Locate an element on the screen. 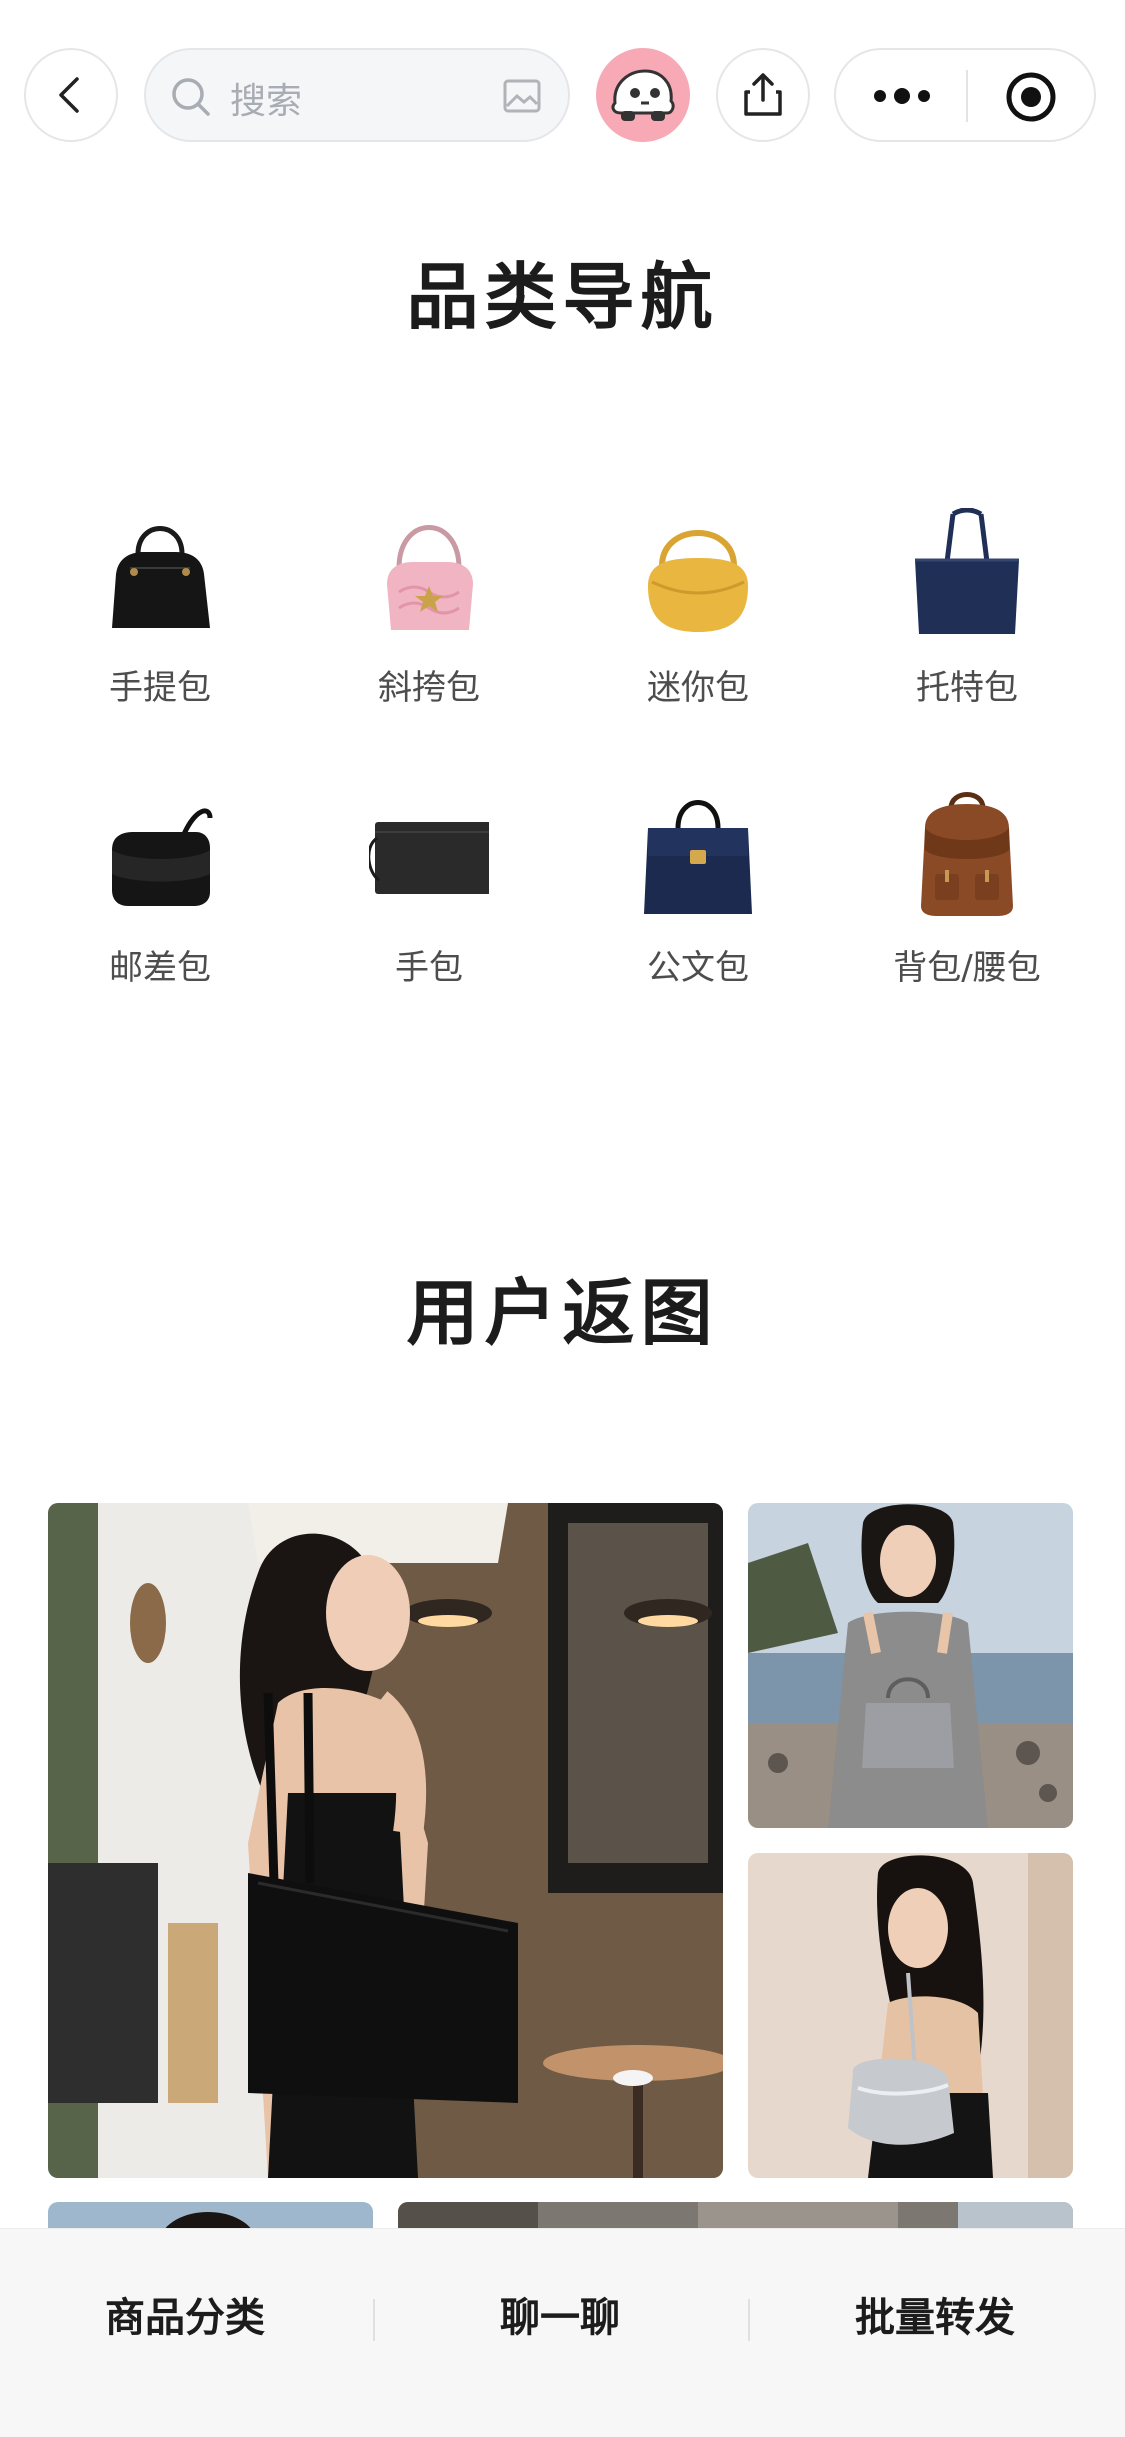 Image resolution: width=1125 pixels, height=2437 pixels. category-label: 迷你包 is located at coordinates (698, 688).